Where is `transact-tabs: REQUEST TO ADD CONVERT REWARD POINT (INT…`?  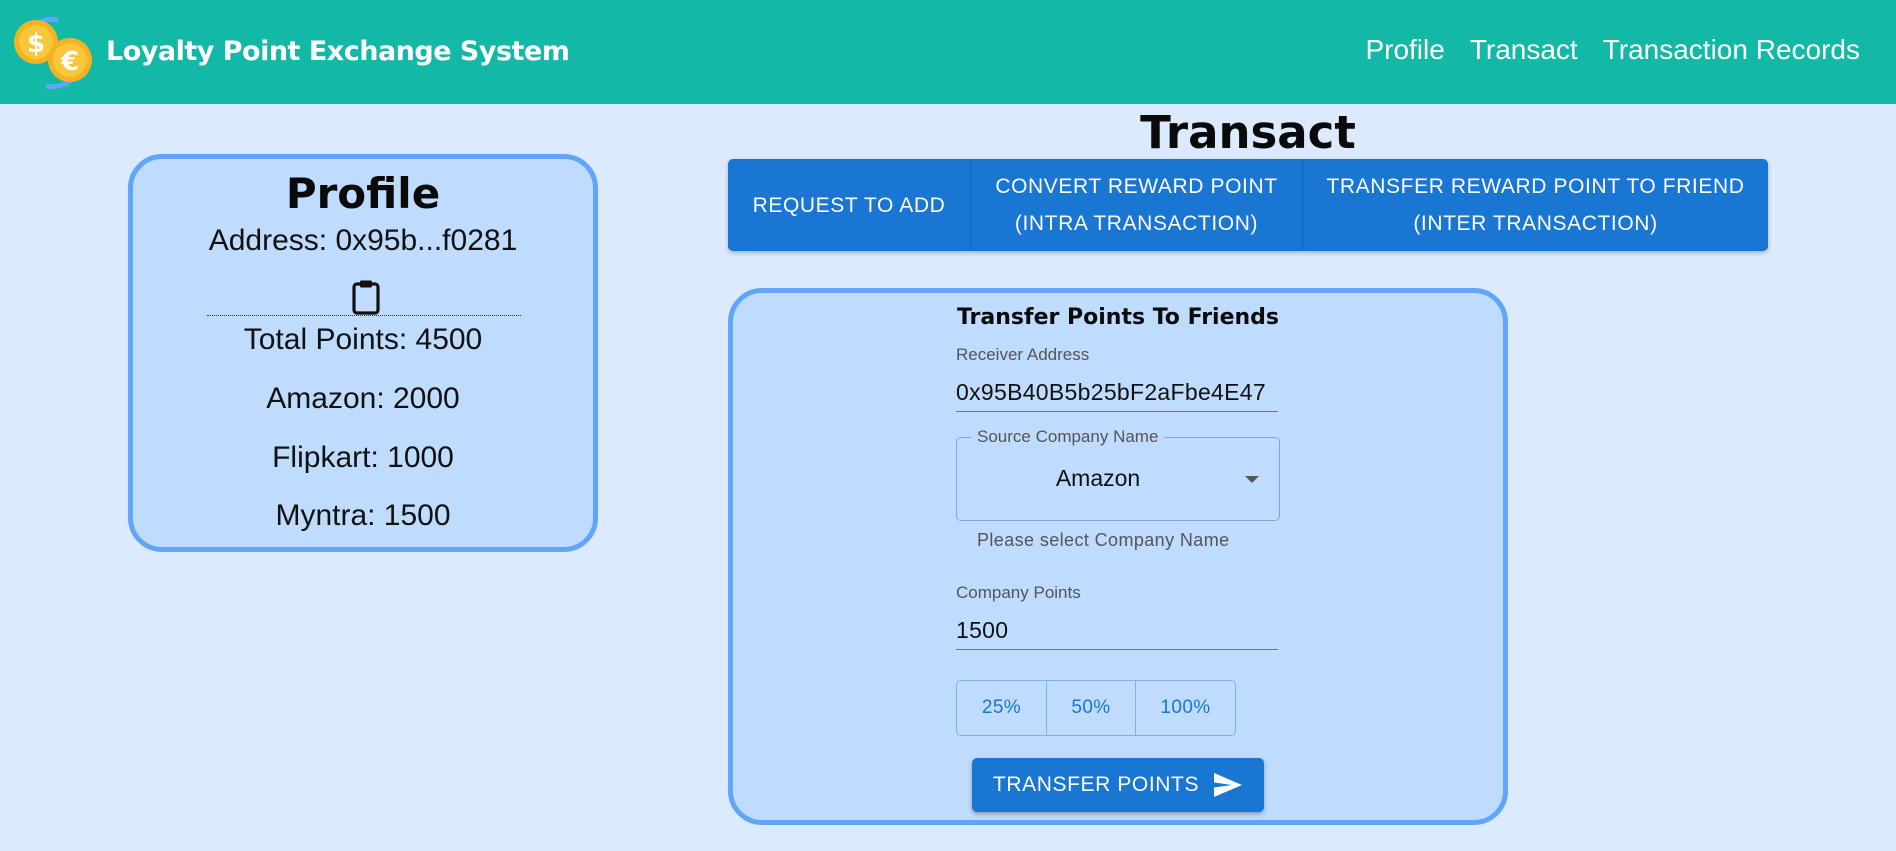
transact-tabs: REQUEST TO ADD CONVERT REWARD POINT (INT… is located at coordinates (1248, 205).